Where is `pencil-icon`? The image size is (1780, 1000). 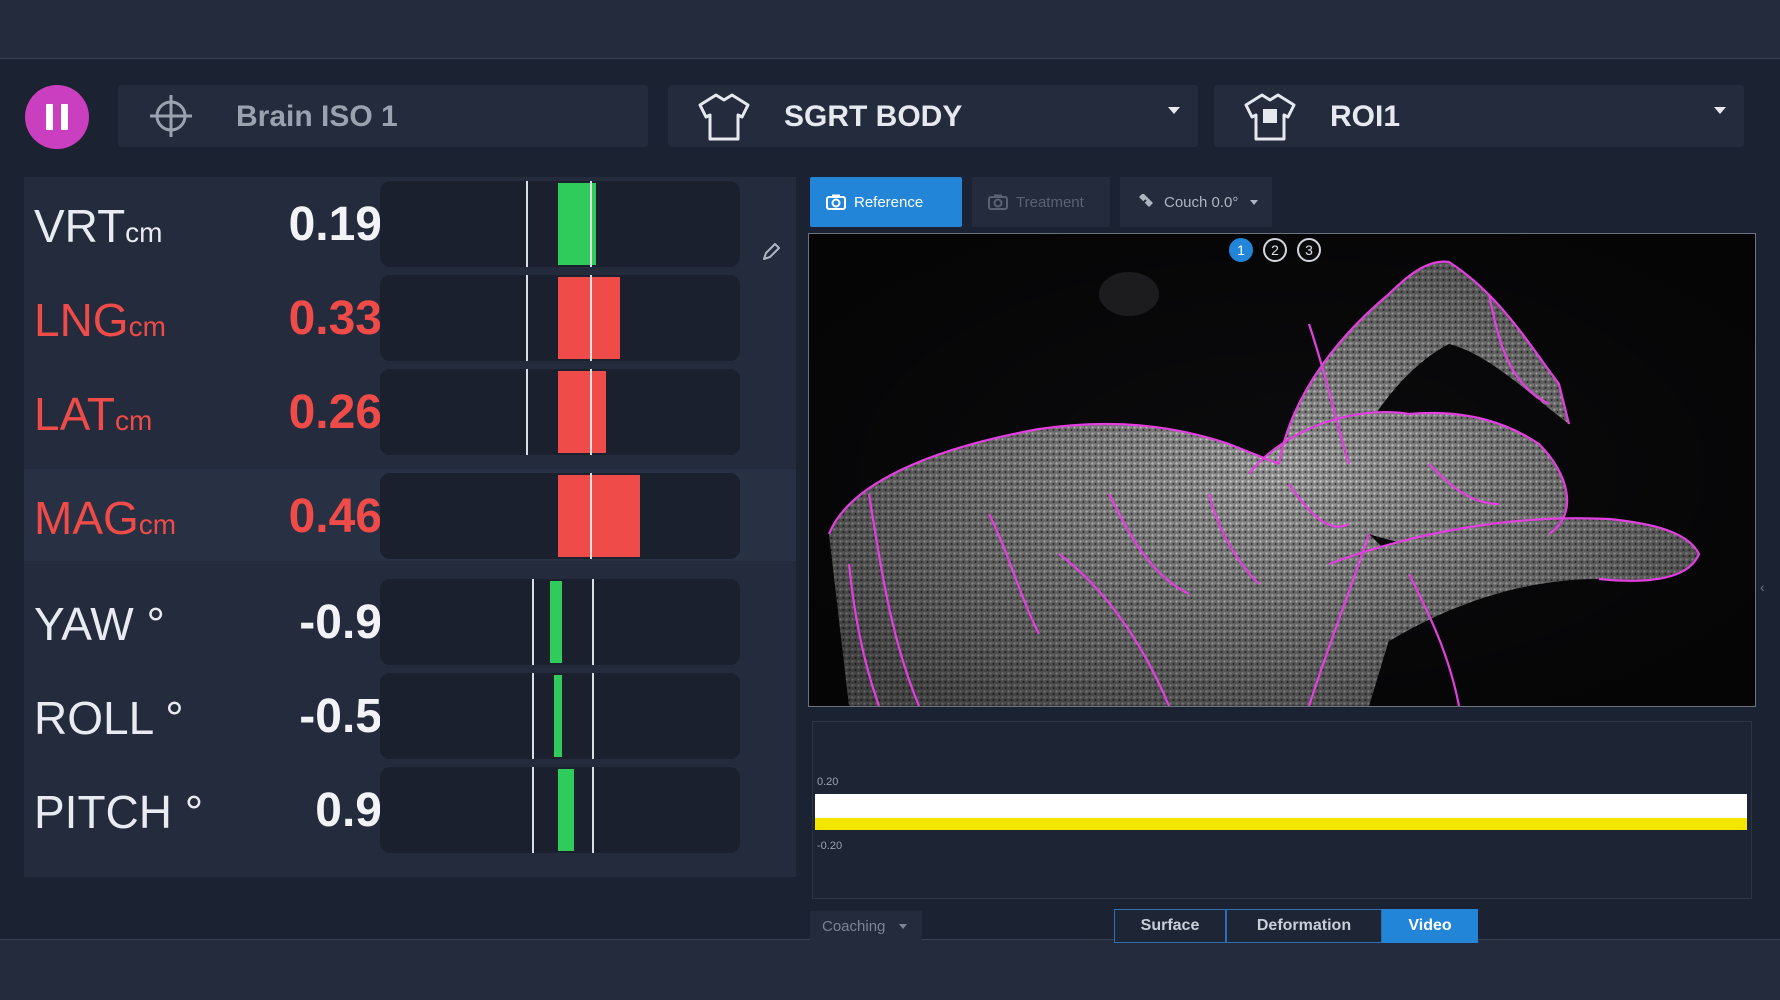 pencil-icon is located at coordinates (771, 252).